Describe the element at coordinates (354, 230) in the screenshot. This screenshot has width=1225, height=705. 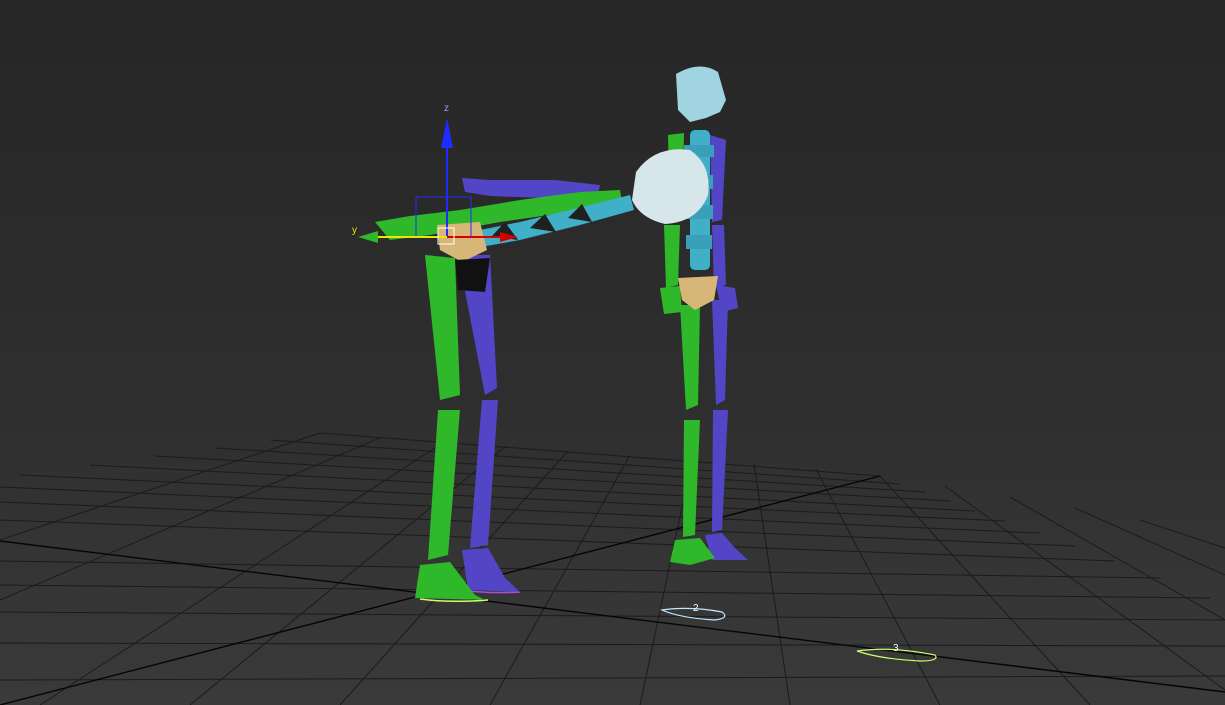
I see `gizmo-y-label: y` at that location.